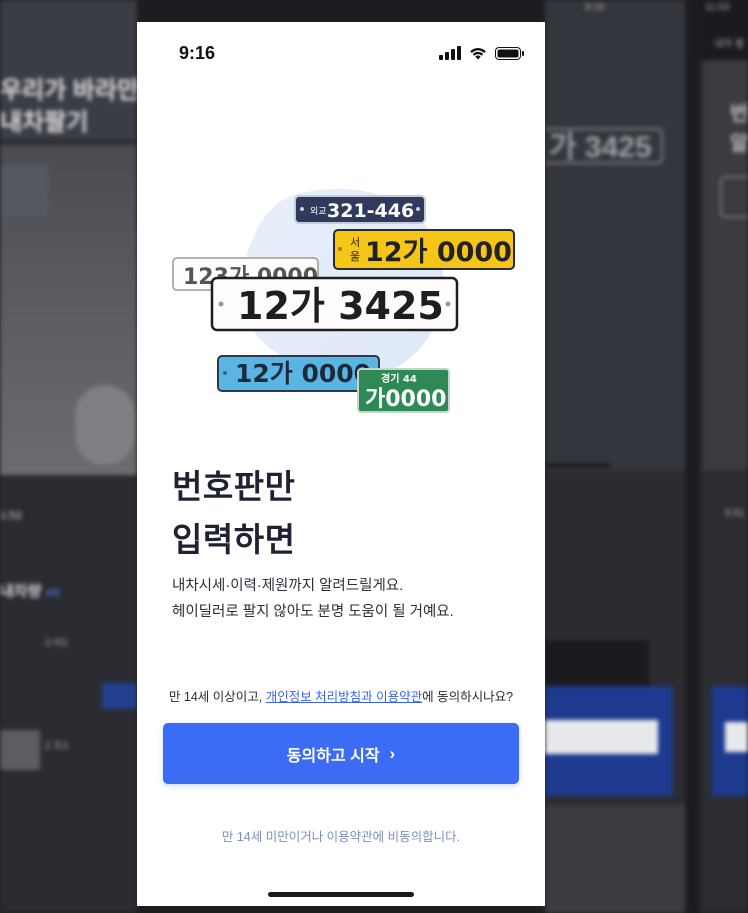 This screenshot has width=748, height=913. Describe the element at coordinates (739, 144) in the screenshot. I see `bg-r2-title-2: 알` at that location.